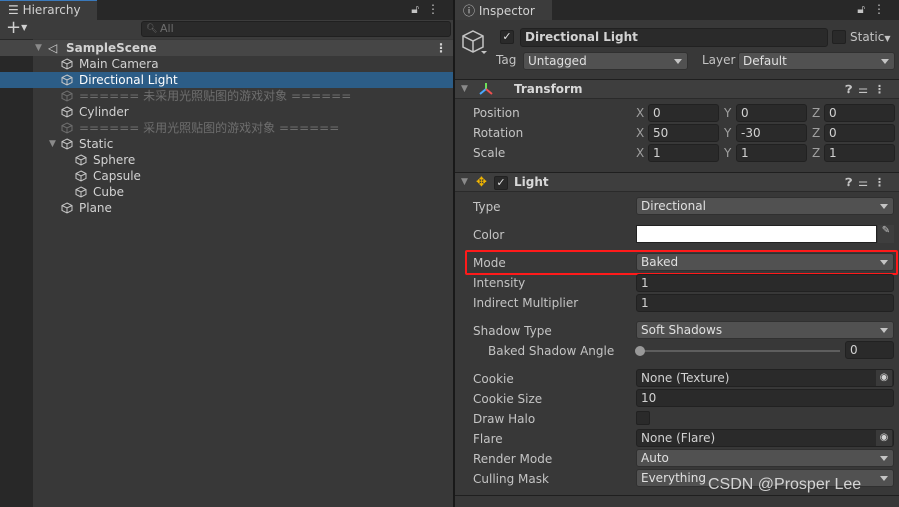 The width and height of the screenshot is (899, 507). Describe the element at coordinates (683, 113) in the screenshot. I see `position-0-input: 0` at that location.